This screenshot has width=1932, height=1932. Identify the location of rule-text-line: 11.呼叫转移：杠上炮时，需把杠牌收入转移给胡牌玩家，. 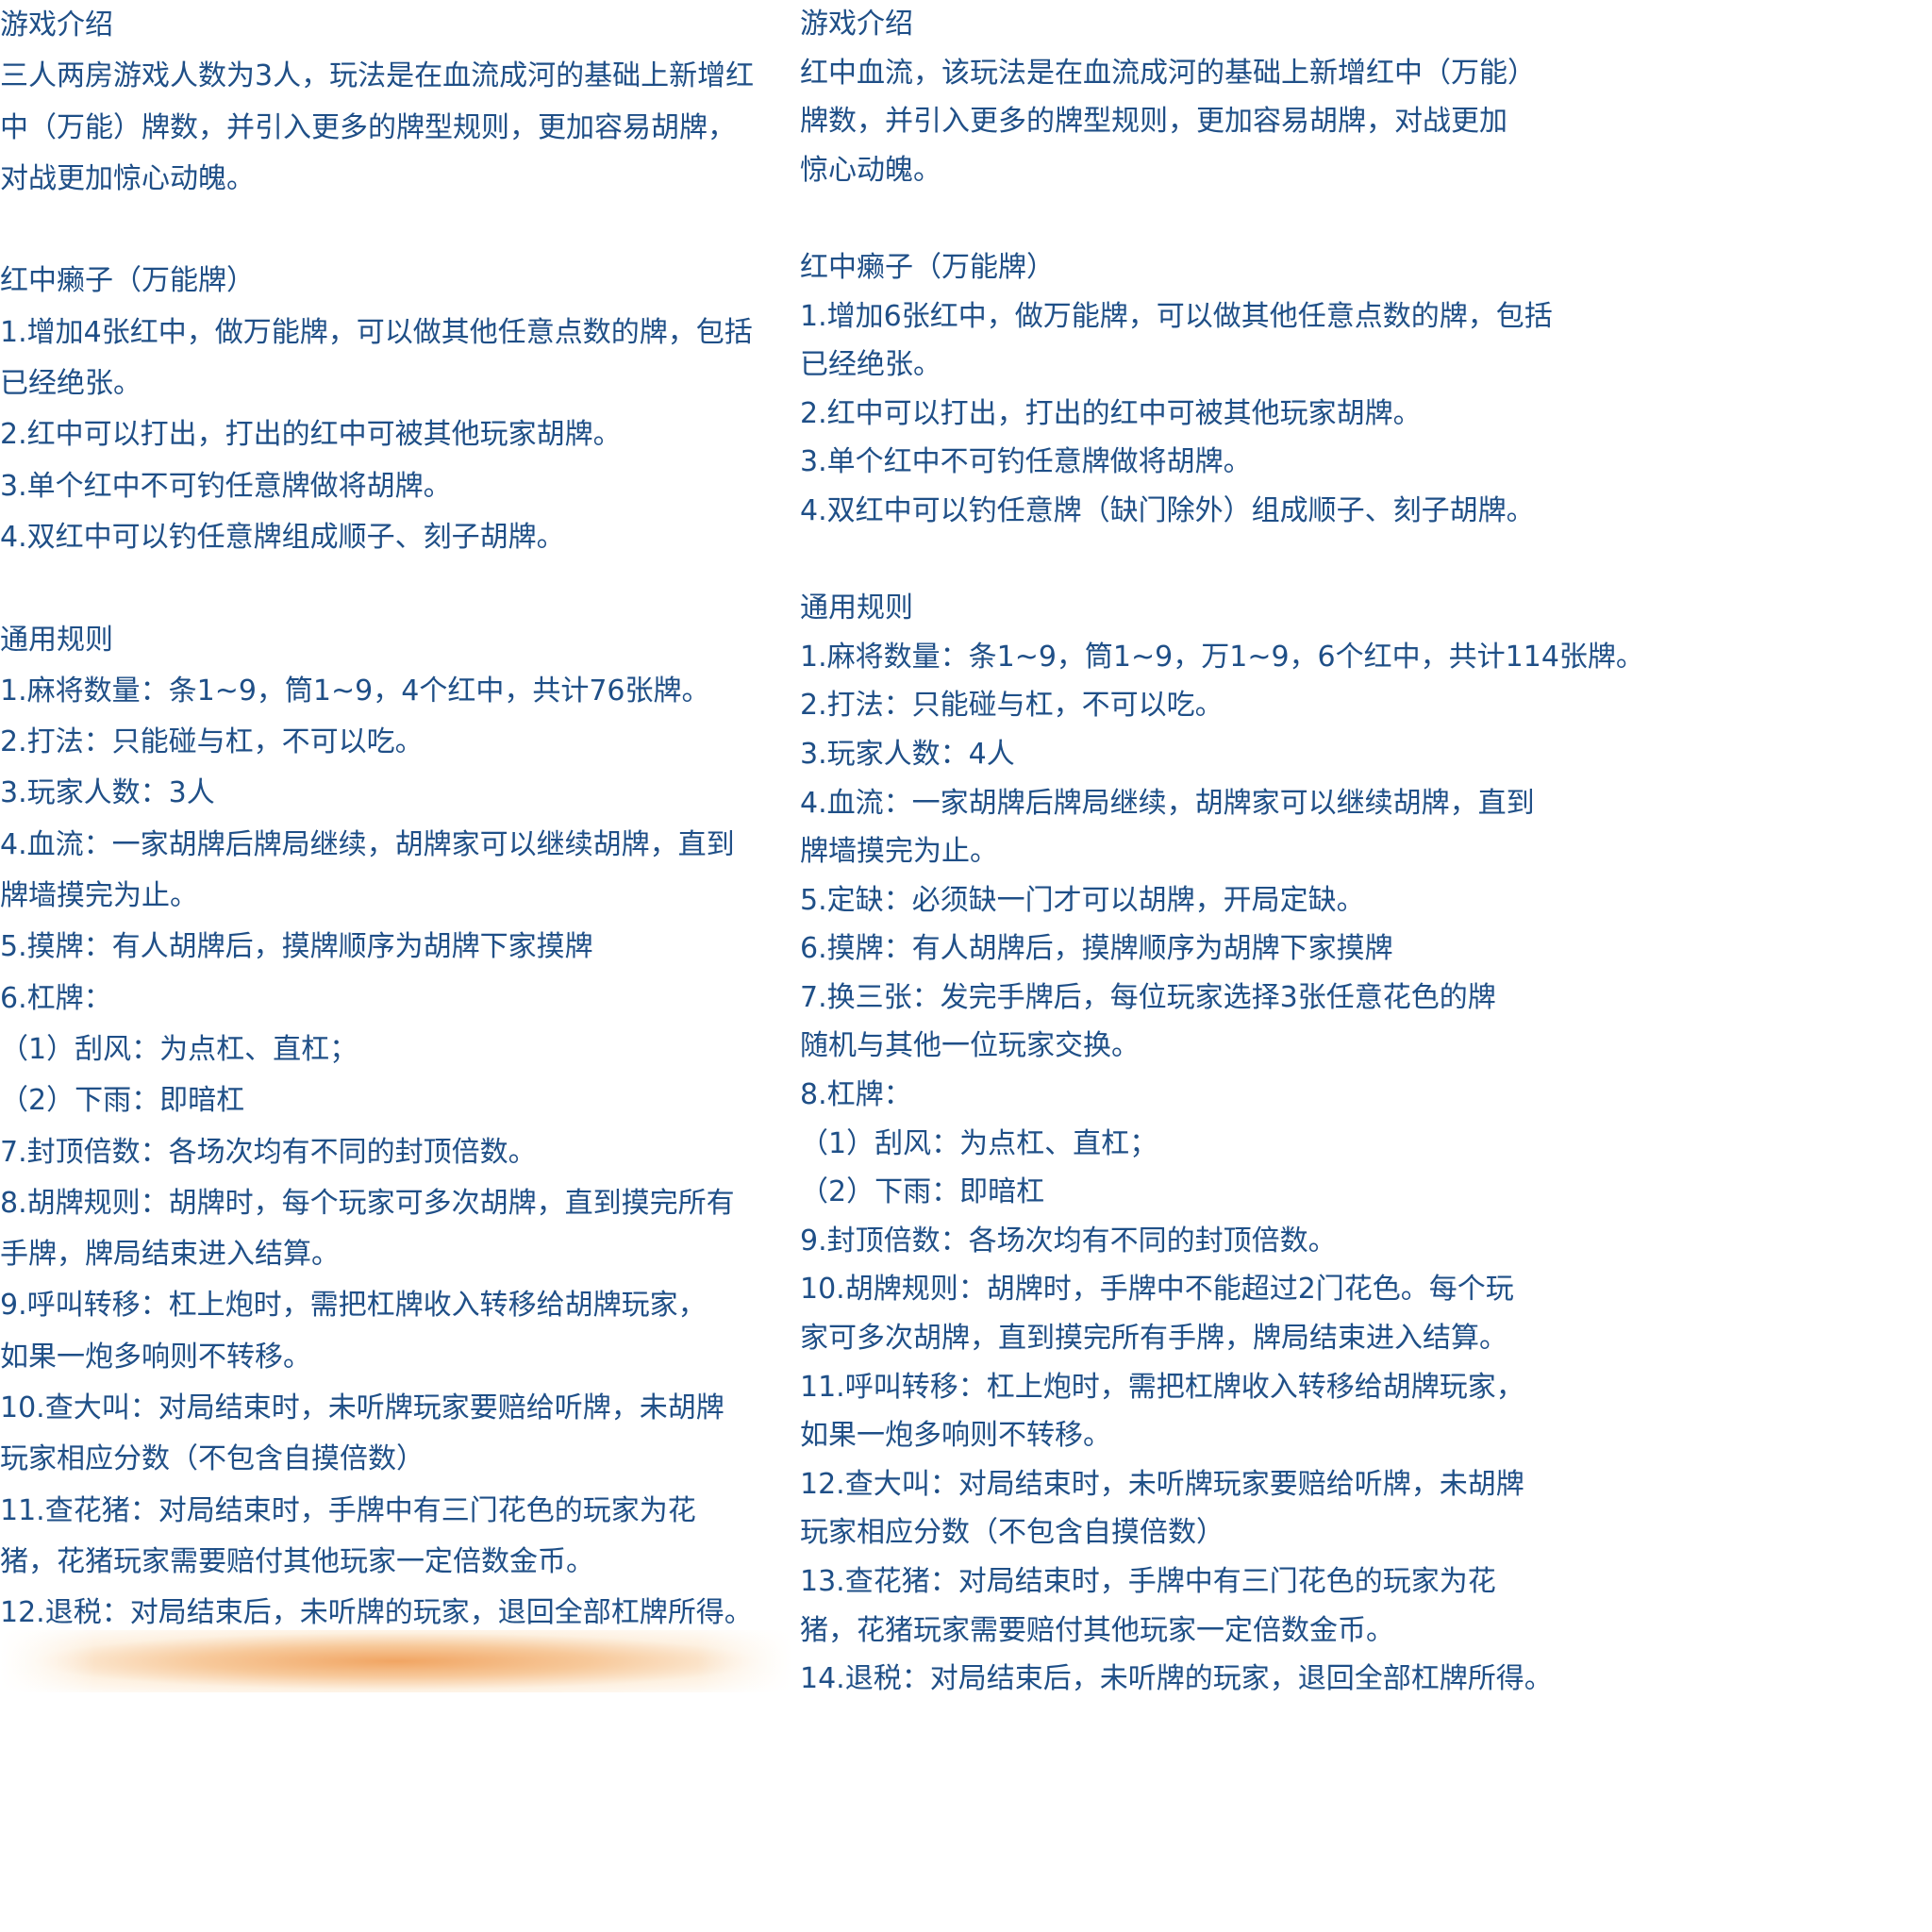
(1162, 1387).